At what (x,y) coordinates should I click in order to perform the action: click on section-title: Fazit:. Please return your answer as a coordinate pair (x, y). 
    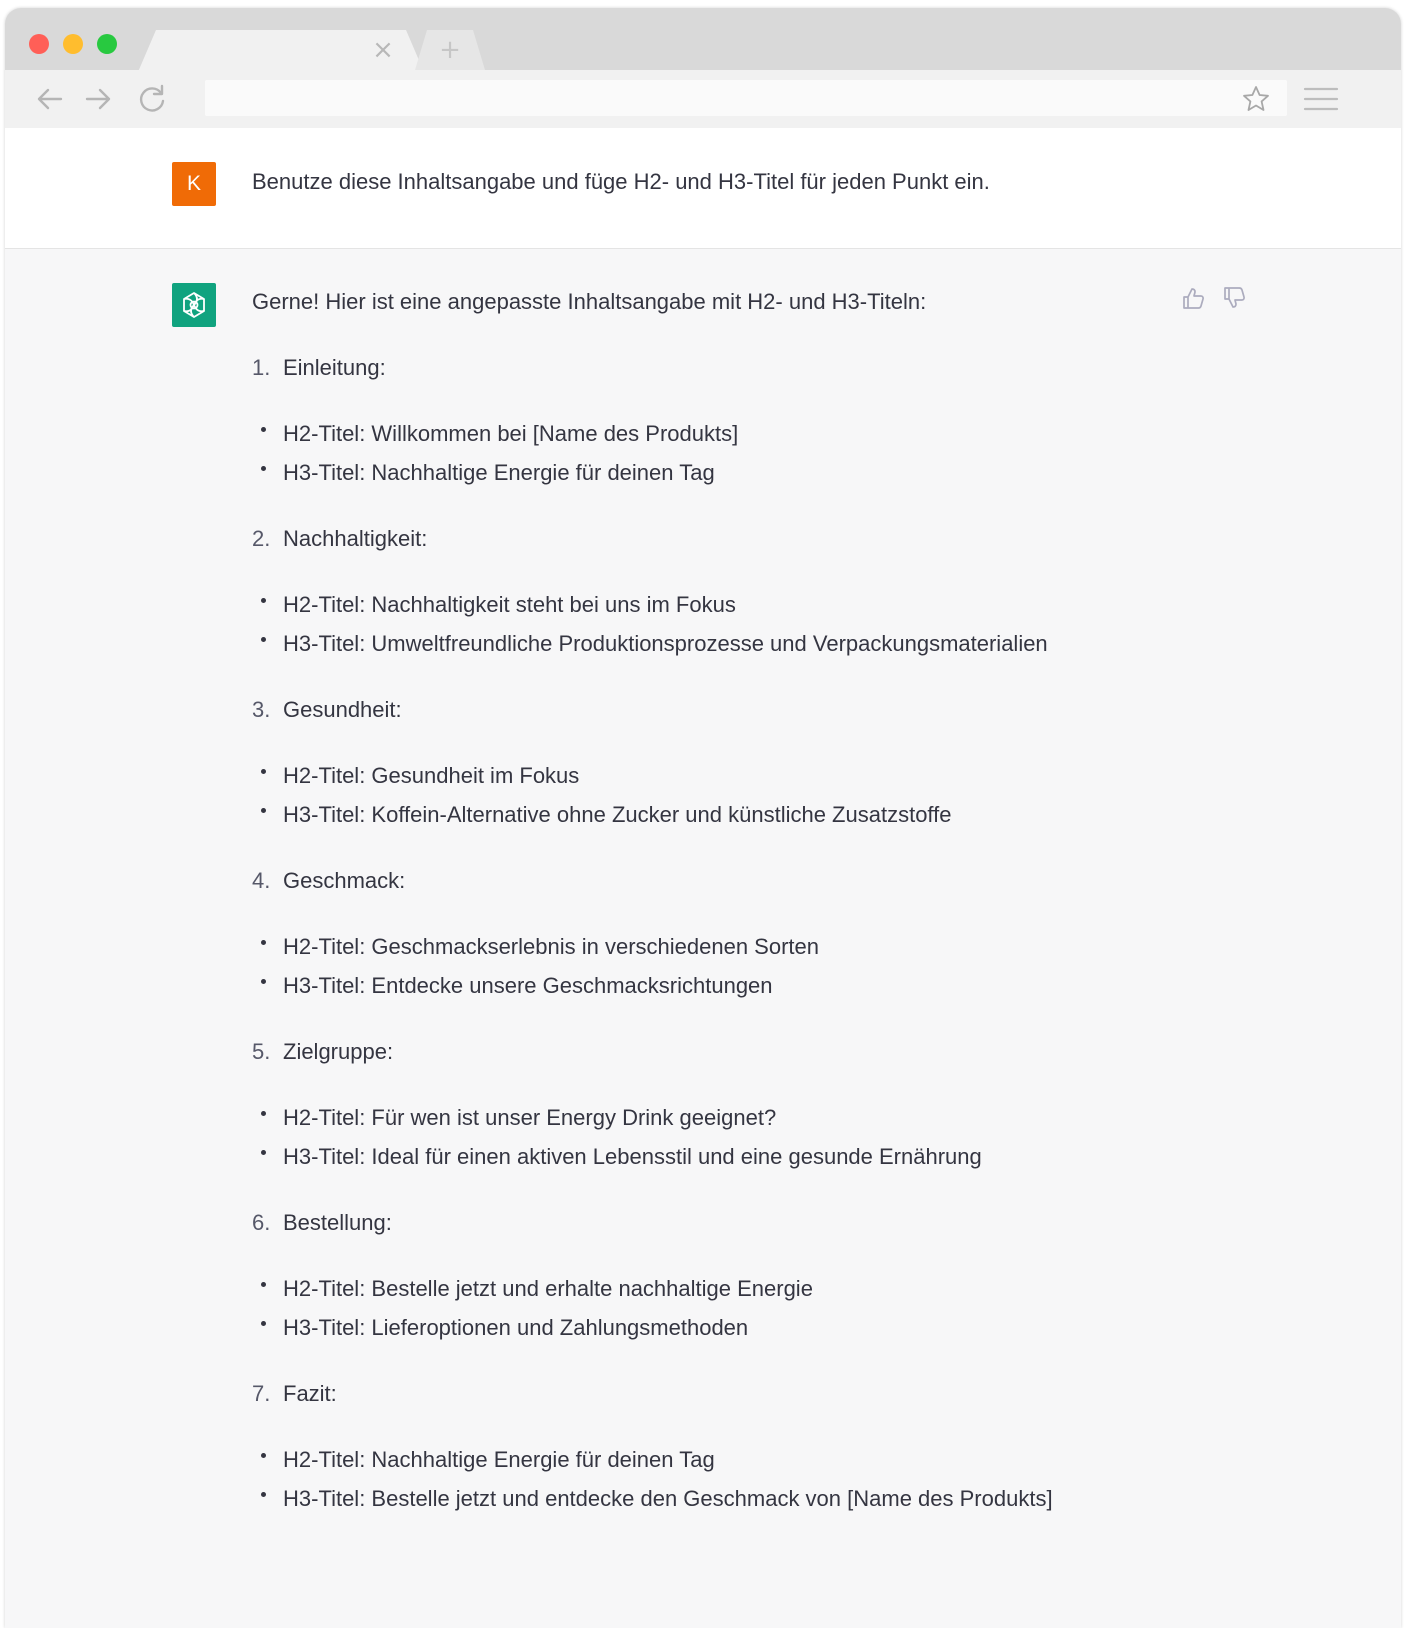
    Looking at the image, I should click on (310, 1393).